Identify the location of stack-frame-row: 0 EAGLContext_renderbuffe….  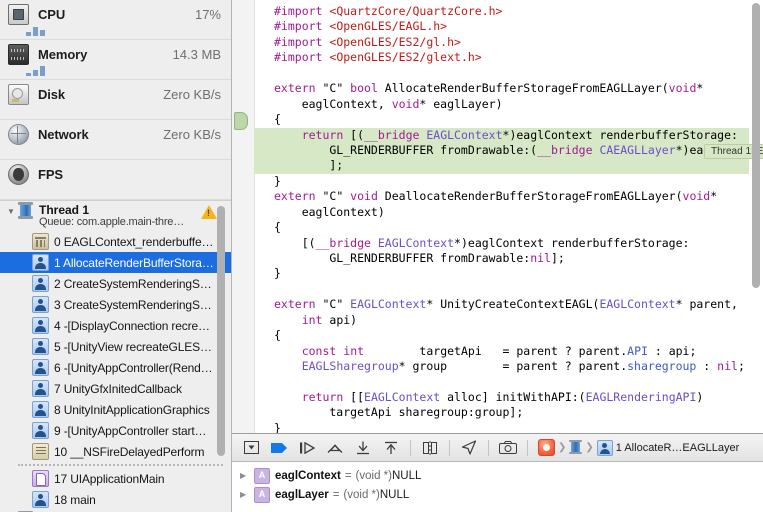
(115, 241).